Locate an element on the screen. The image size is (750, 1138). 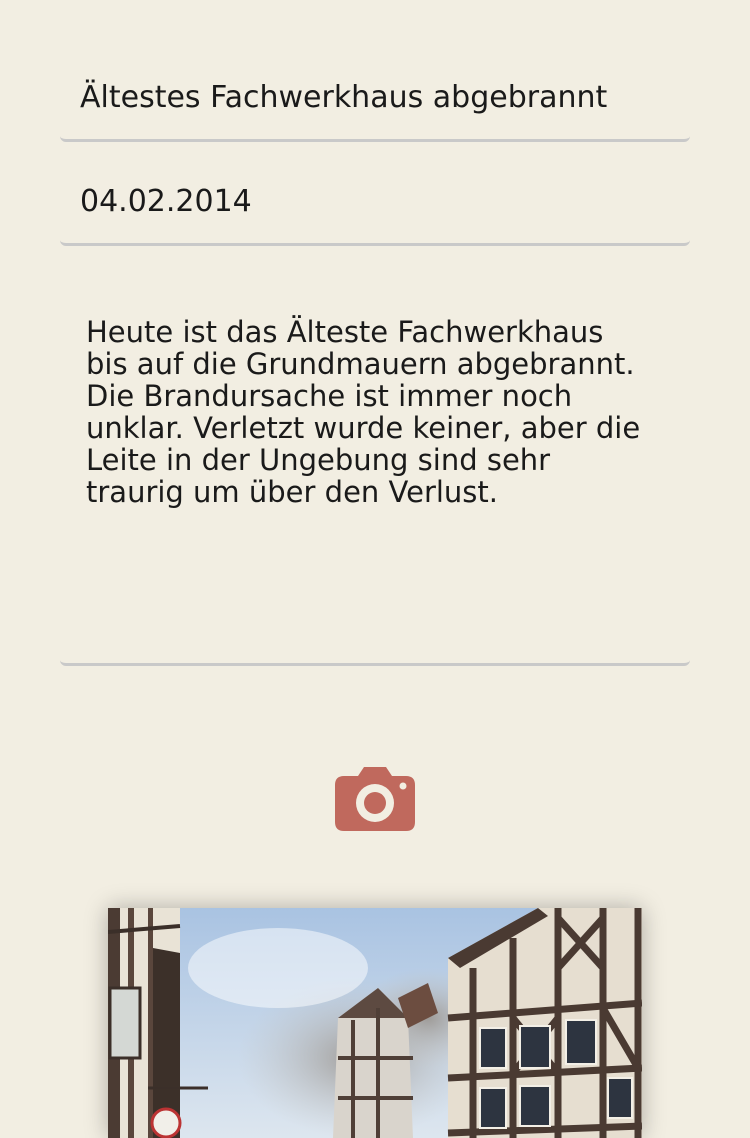
date-field: 04.02.2014 is located at coordinates (375, 194).